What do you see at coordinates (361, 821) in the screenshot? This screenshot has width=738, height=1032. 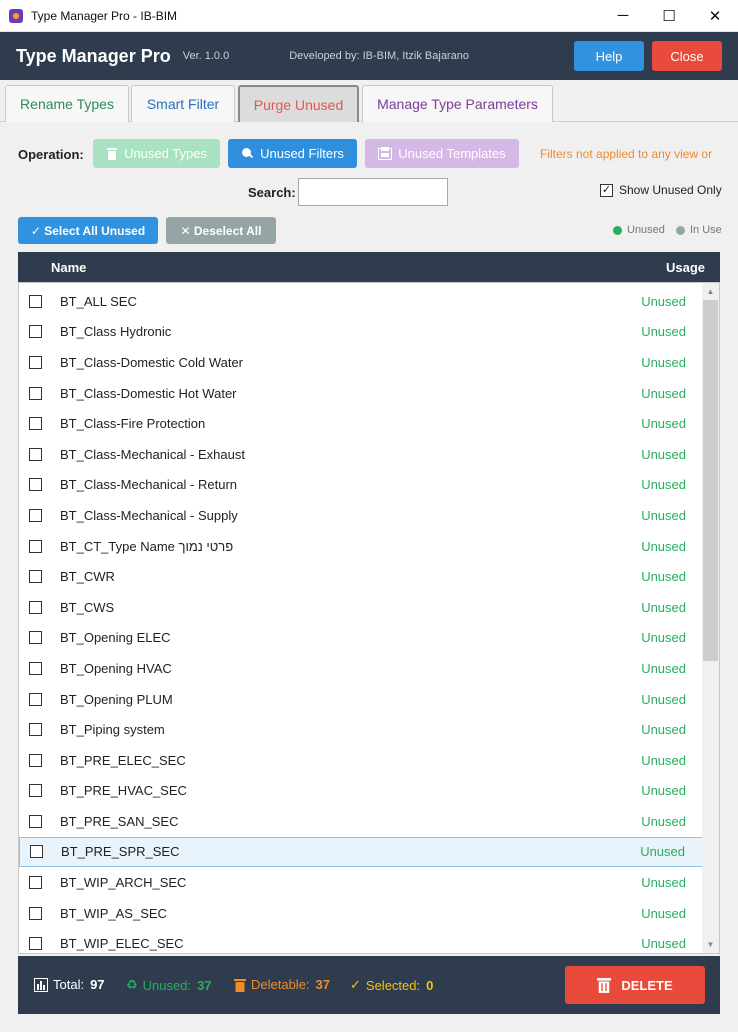 I see `list-item: BT_PRE_SAN_SEC Unused` at bounding box center [361, 821].